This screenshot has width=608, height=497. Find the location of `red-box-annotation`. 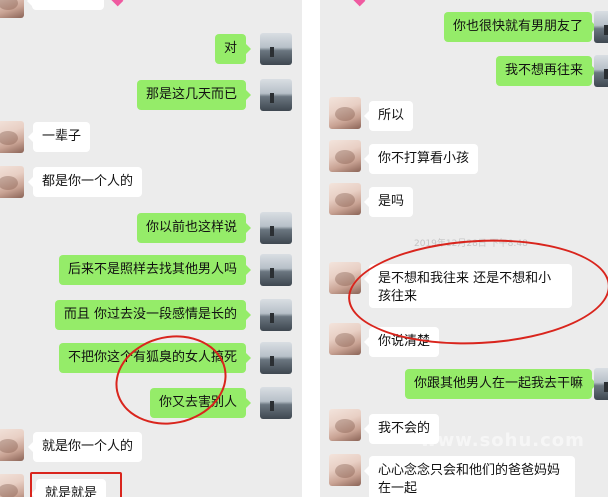

red-box-annotation is located at coordinates (76, 484).